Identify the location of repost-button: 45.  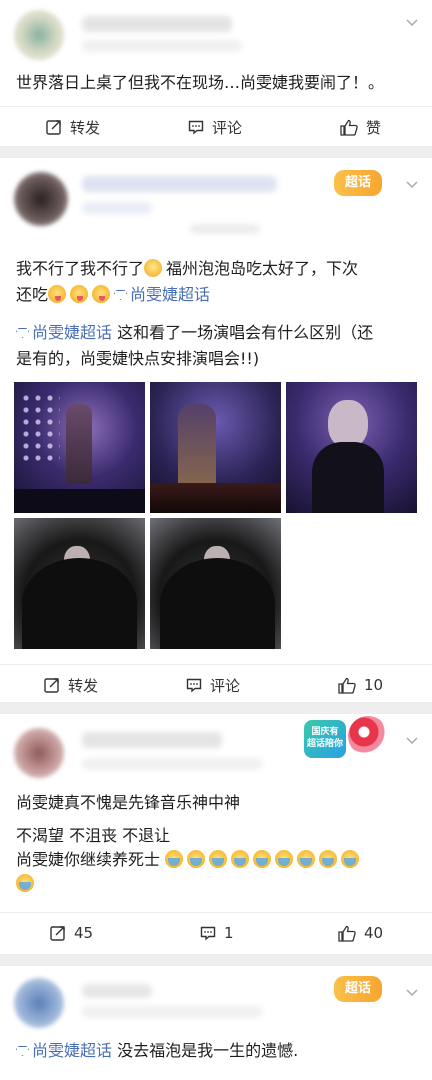
(71, 933).